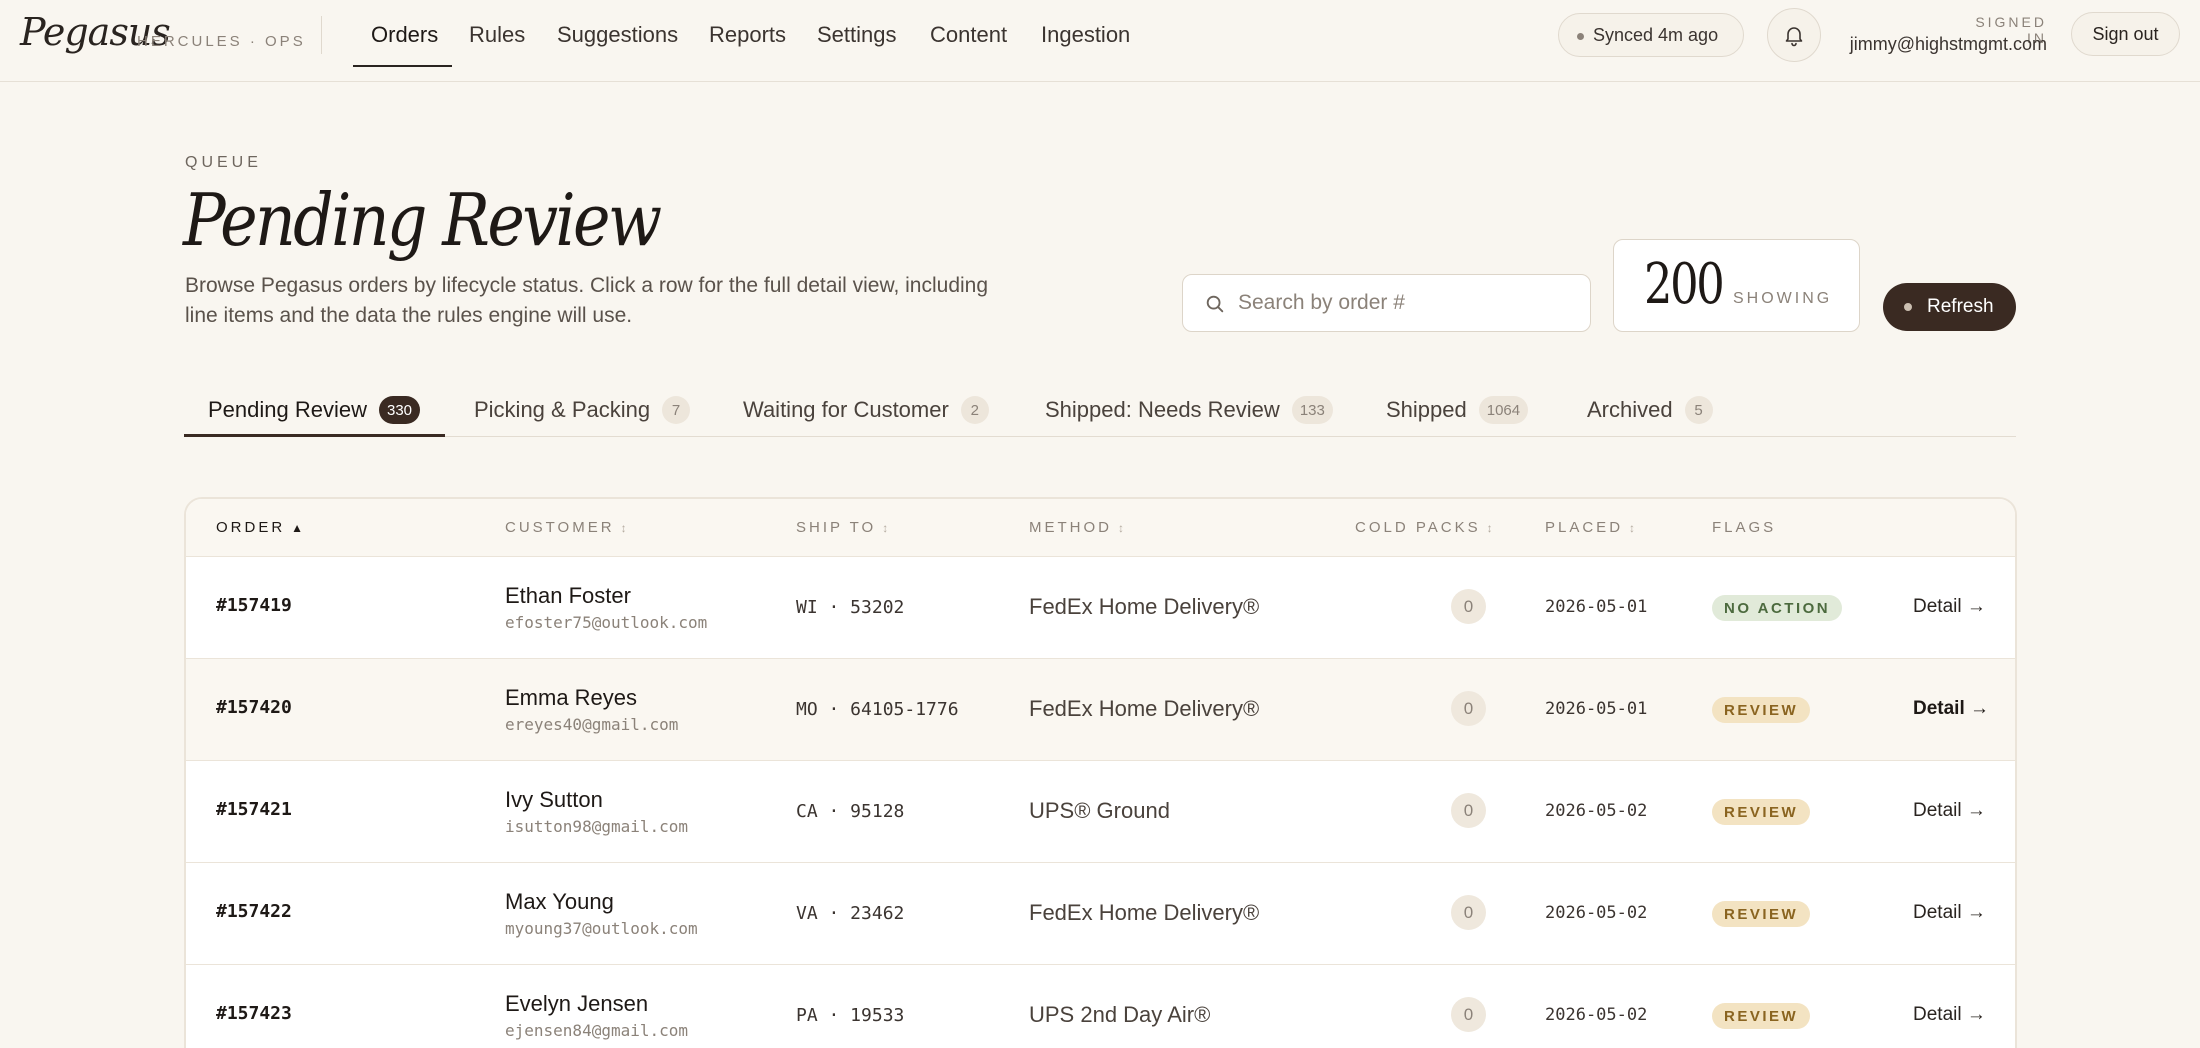 Image resolution: width=2200 pixels, height=1048 pixels. What do you see at coordinates (606, 622) in the screenshot?
I see `customer-email: efoster75@outlook.com` at bounding box center [606, 622].